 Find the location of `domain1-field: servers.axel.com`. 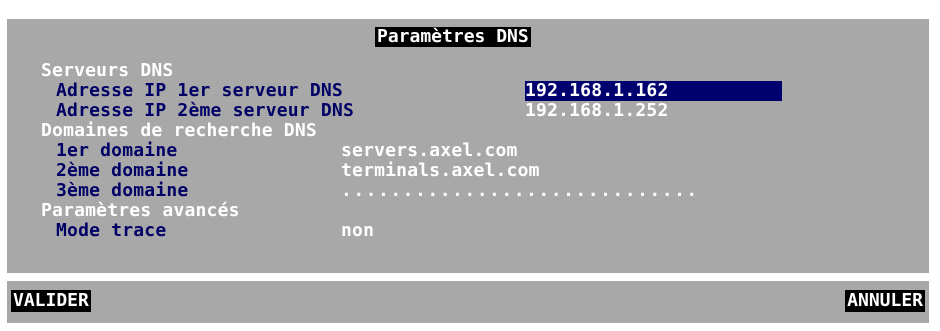

domain1-field: servers.axel.com is located at coordinates (429, 151).